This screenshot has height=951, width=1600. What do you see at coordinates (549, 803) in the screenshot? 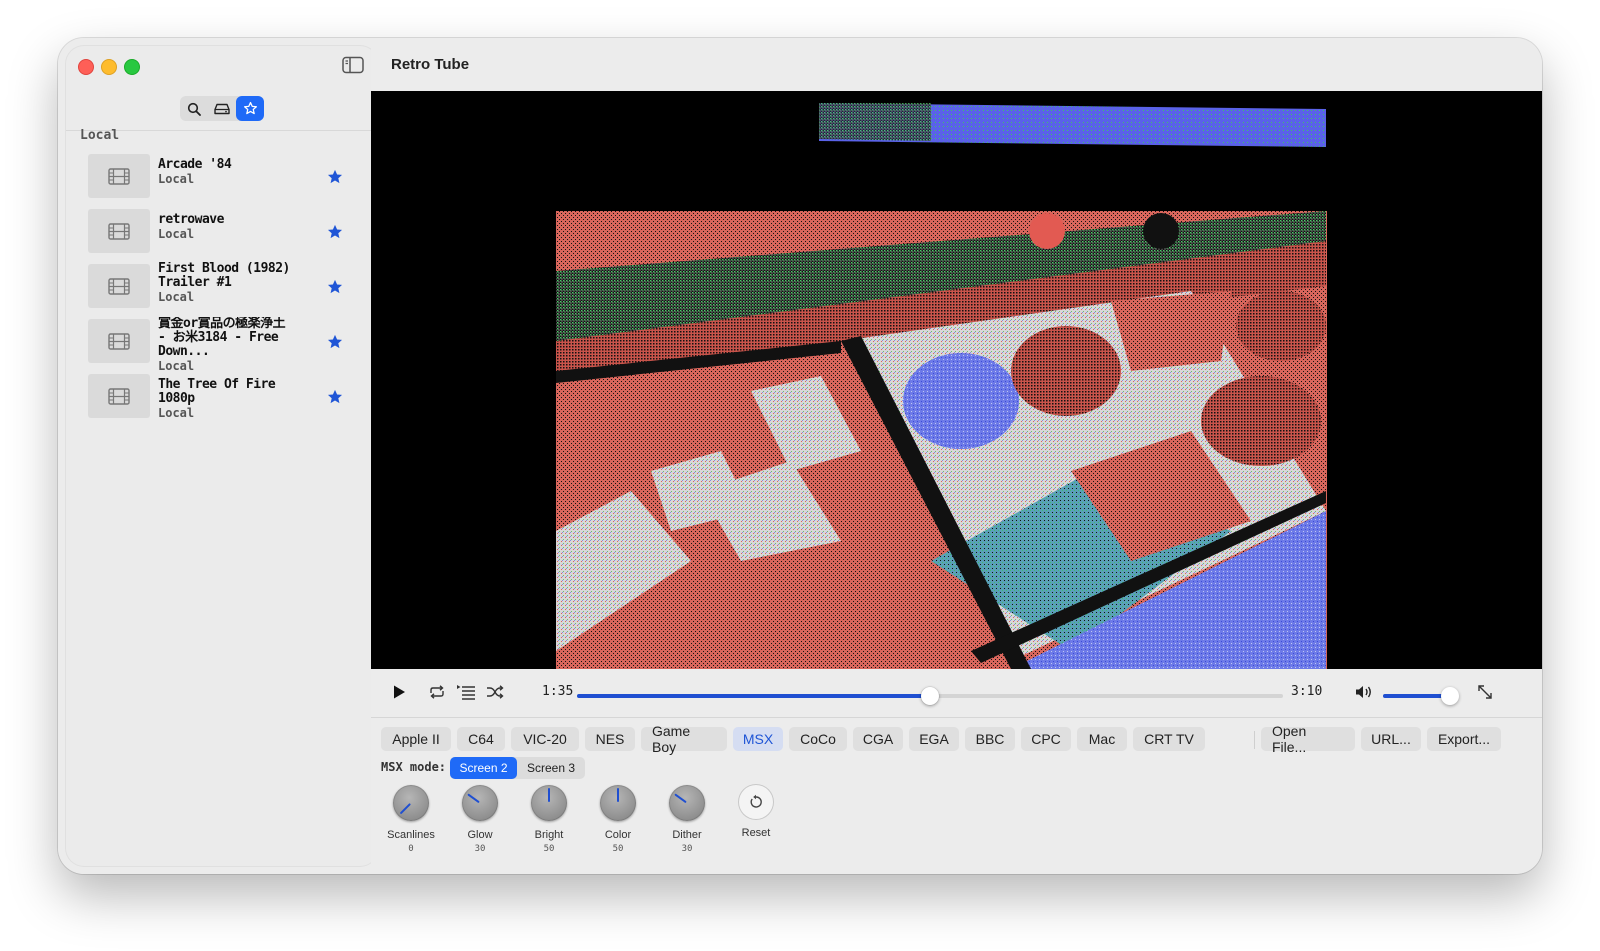
I see `bright-dial` at bounding box center [549, 803].